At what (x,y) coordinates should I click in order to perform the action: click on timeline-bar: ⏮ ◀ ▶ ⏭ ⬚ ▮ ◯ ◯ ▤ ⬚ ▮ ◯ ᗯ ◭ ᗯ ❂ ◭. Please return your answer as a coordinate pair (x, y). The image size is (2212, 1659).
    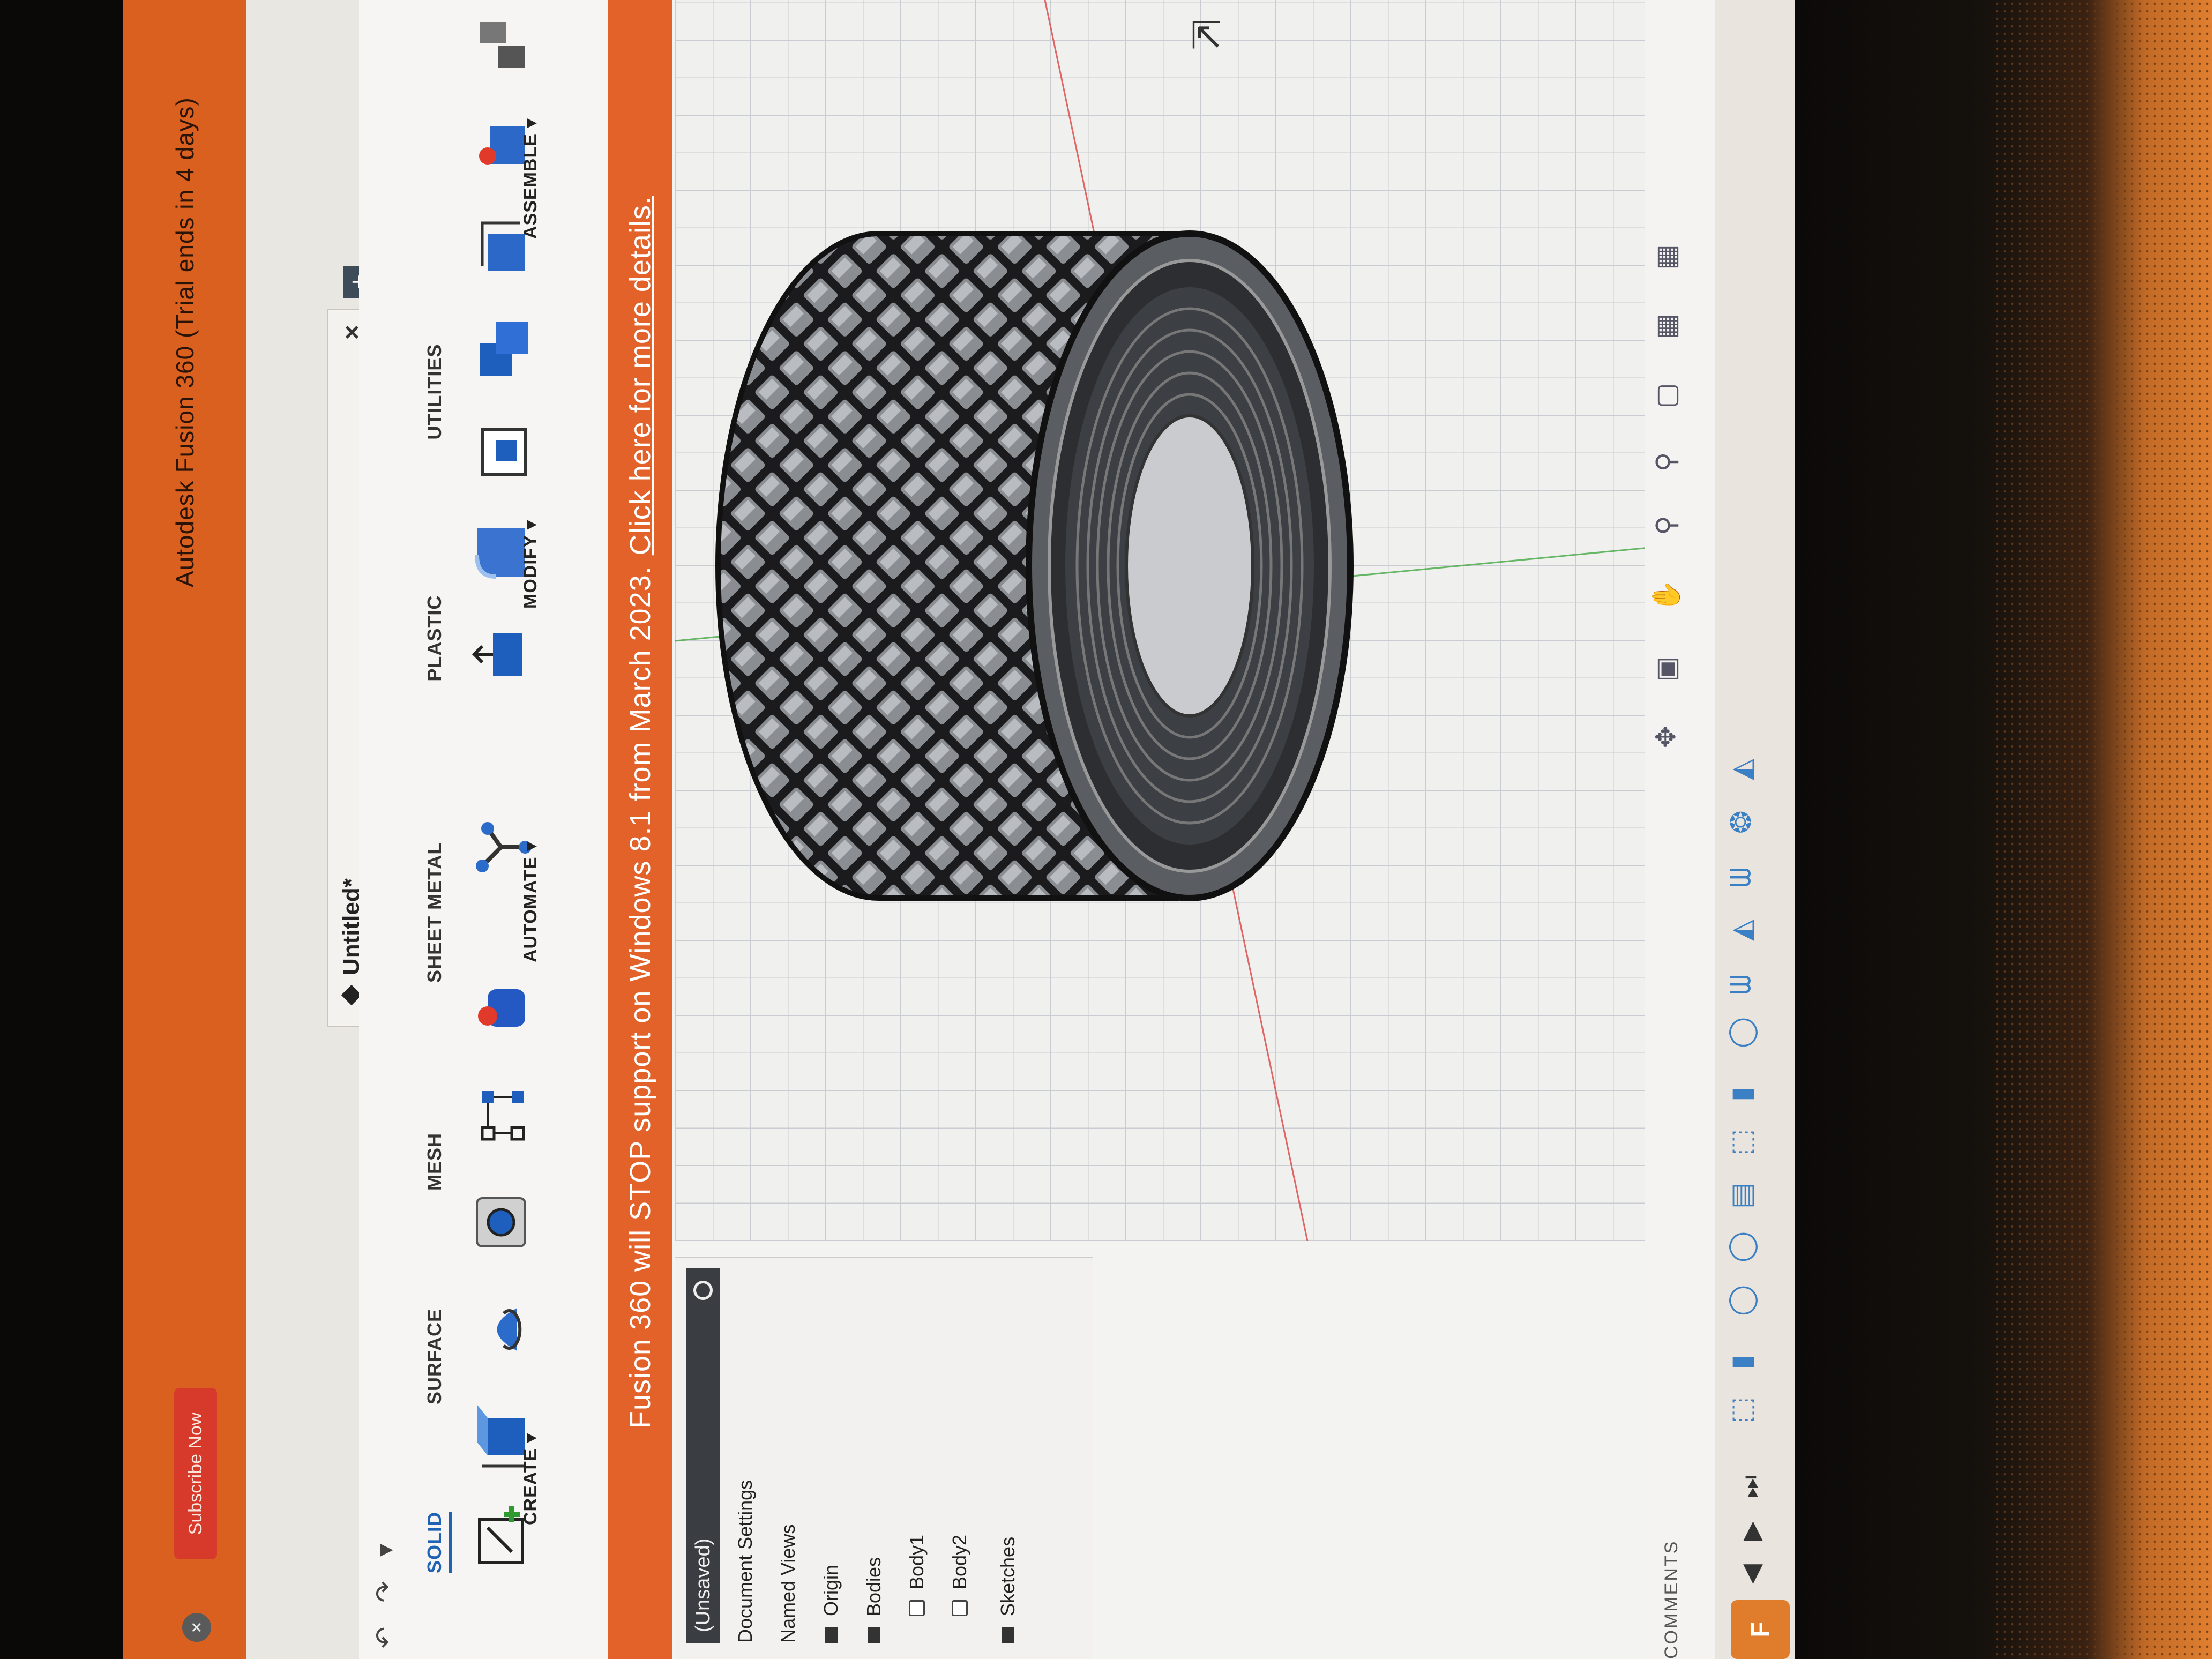
    Looking at the image, I should click on (1755, 829).